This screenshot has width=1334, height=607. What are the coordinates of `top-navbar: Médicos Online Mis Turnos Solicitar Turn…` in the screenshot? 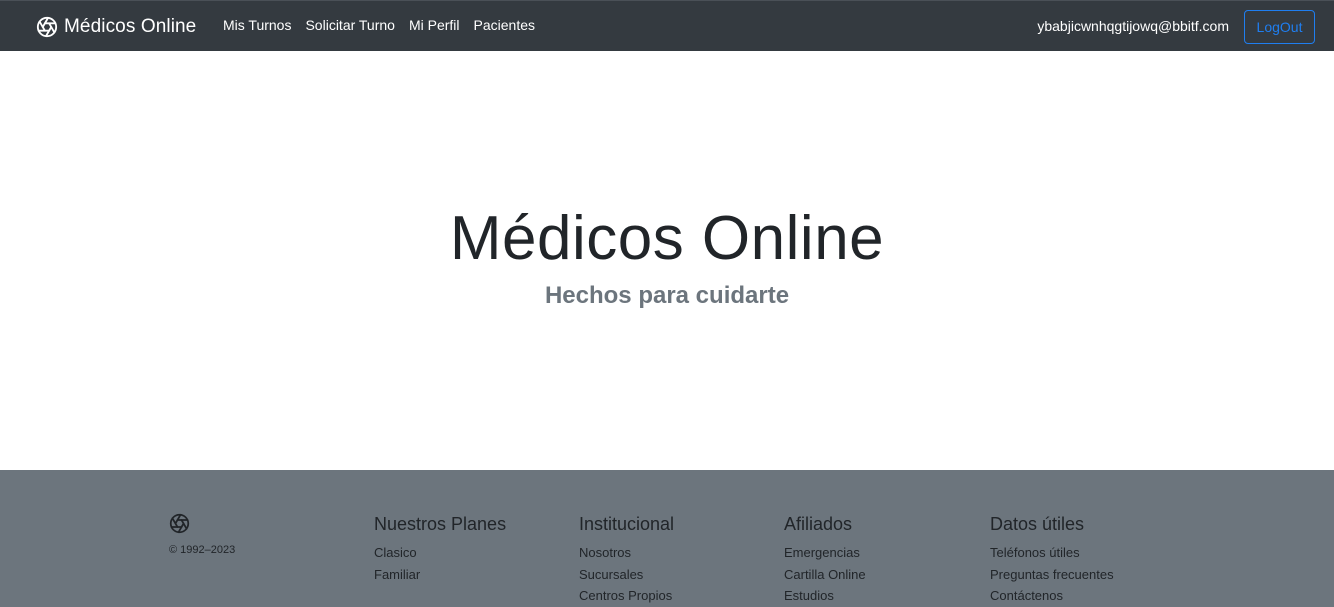 It's located at (667, 25).